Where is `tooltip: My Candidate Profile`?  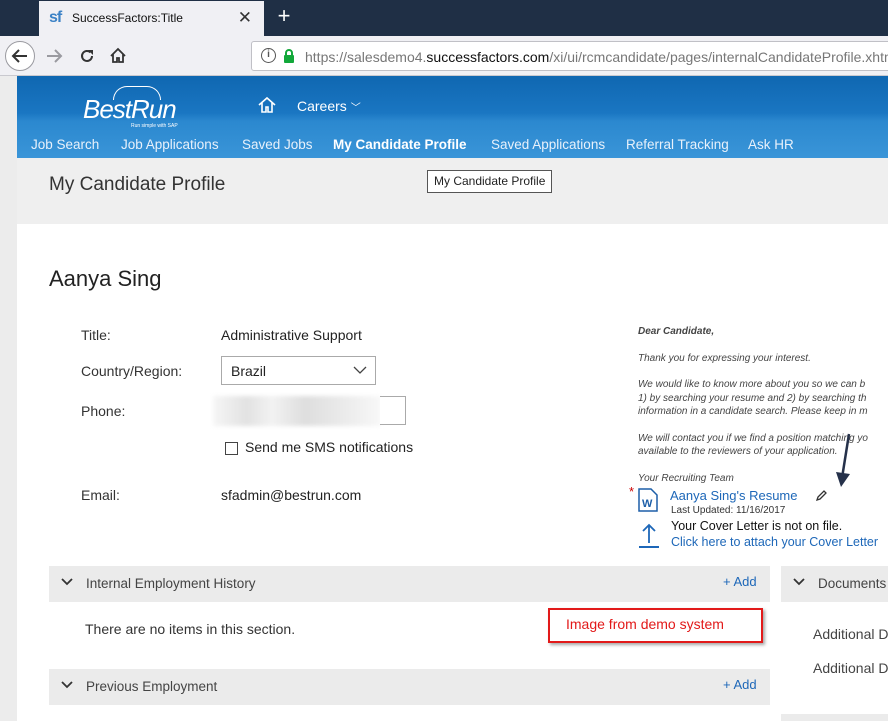 tooltip: My Candidate Profile is located at coordinates (490, 181).